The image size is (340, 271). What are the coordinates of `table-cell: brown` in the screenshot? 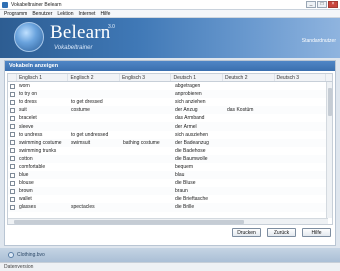 It's located at (26, 191).